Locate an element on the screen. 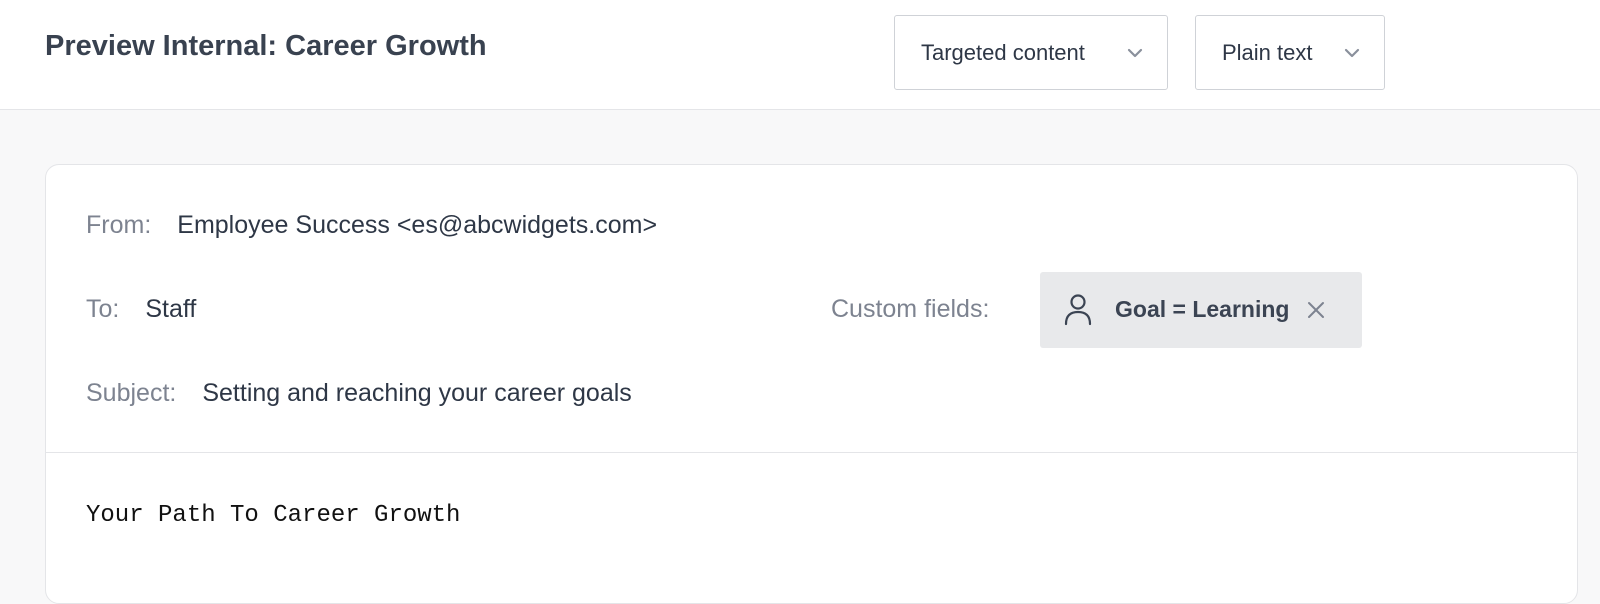  custom-field-chip: Goal = Learning is located at coordinates (1201, 310).